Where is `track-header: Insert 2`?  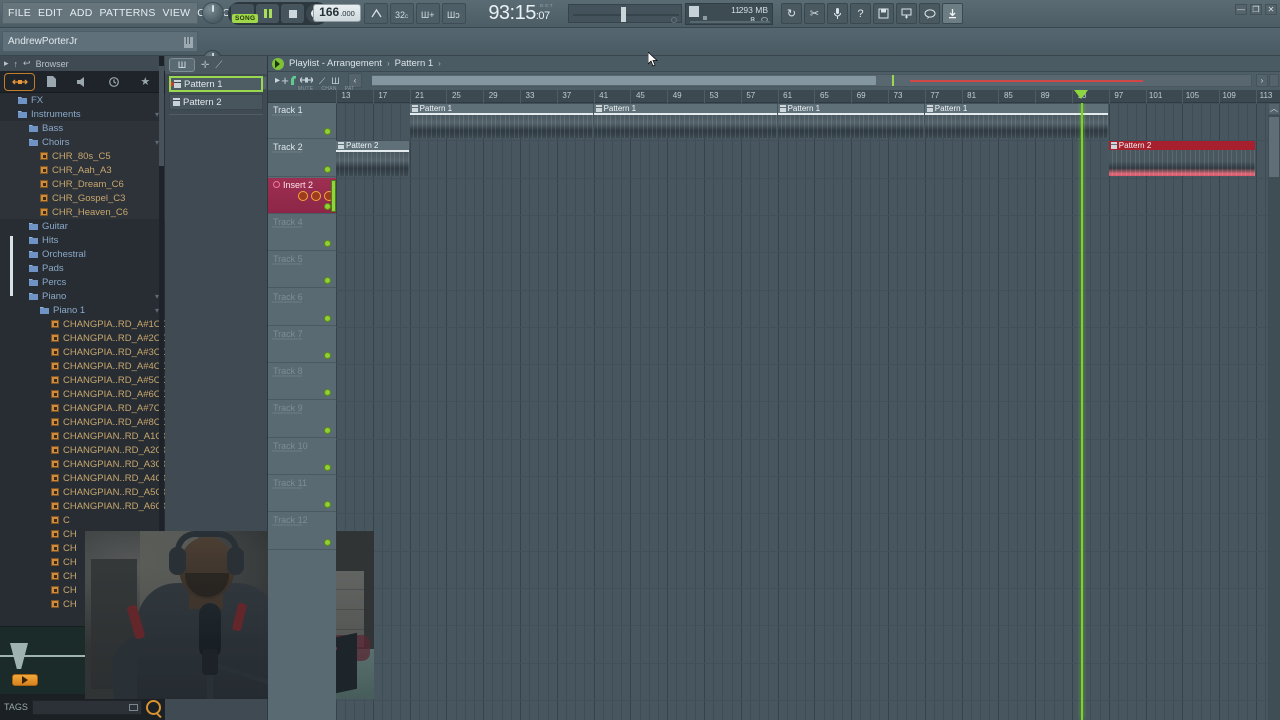 track-header: Insert 2 is located at coordinates (302, 195).